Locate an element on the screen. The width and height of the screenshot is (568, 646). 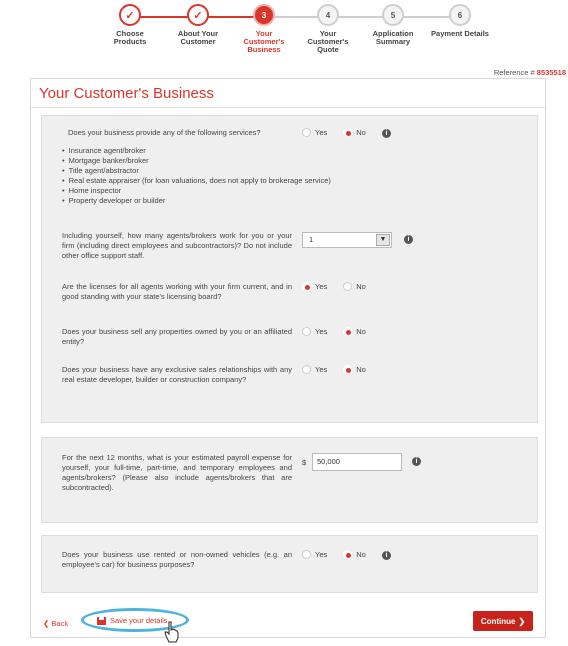
vehicles-yes-radio is located at coordinates (306, 554).